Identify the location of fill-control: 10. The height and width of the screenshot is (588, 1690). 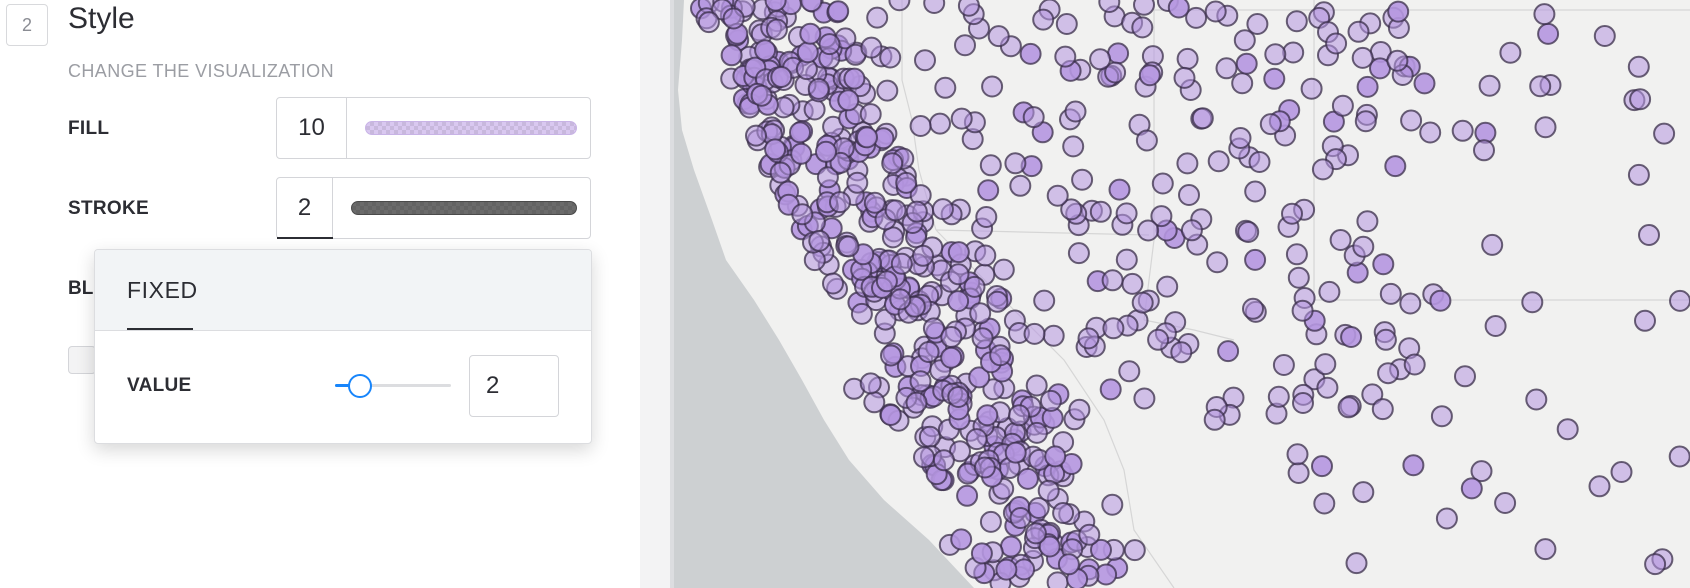
(433, 128).